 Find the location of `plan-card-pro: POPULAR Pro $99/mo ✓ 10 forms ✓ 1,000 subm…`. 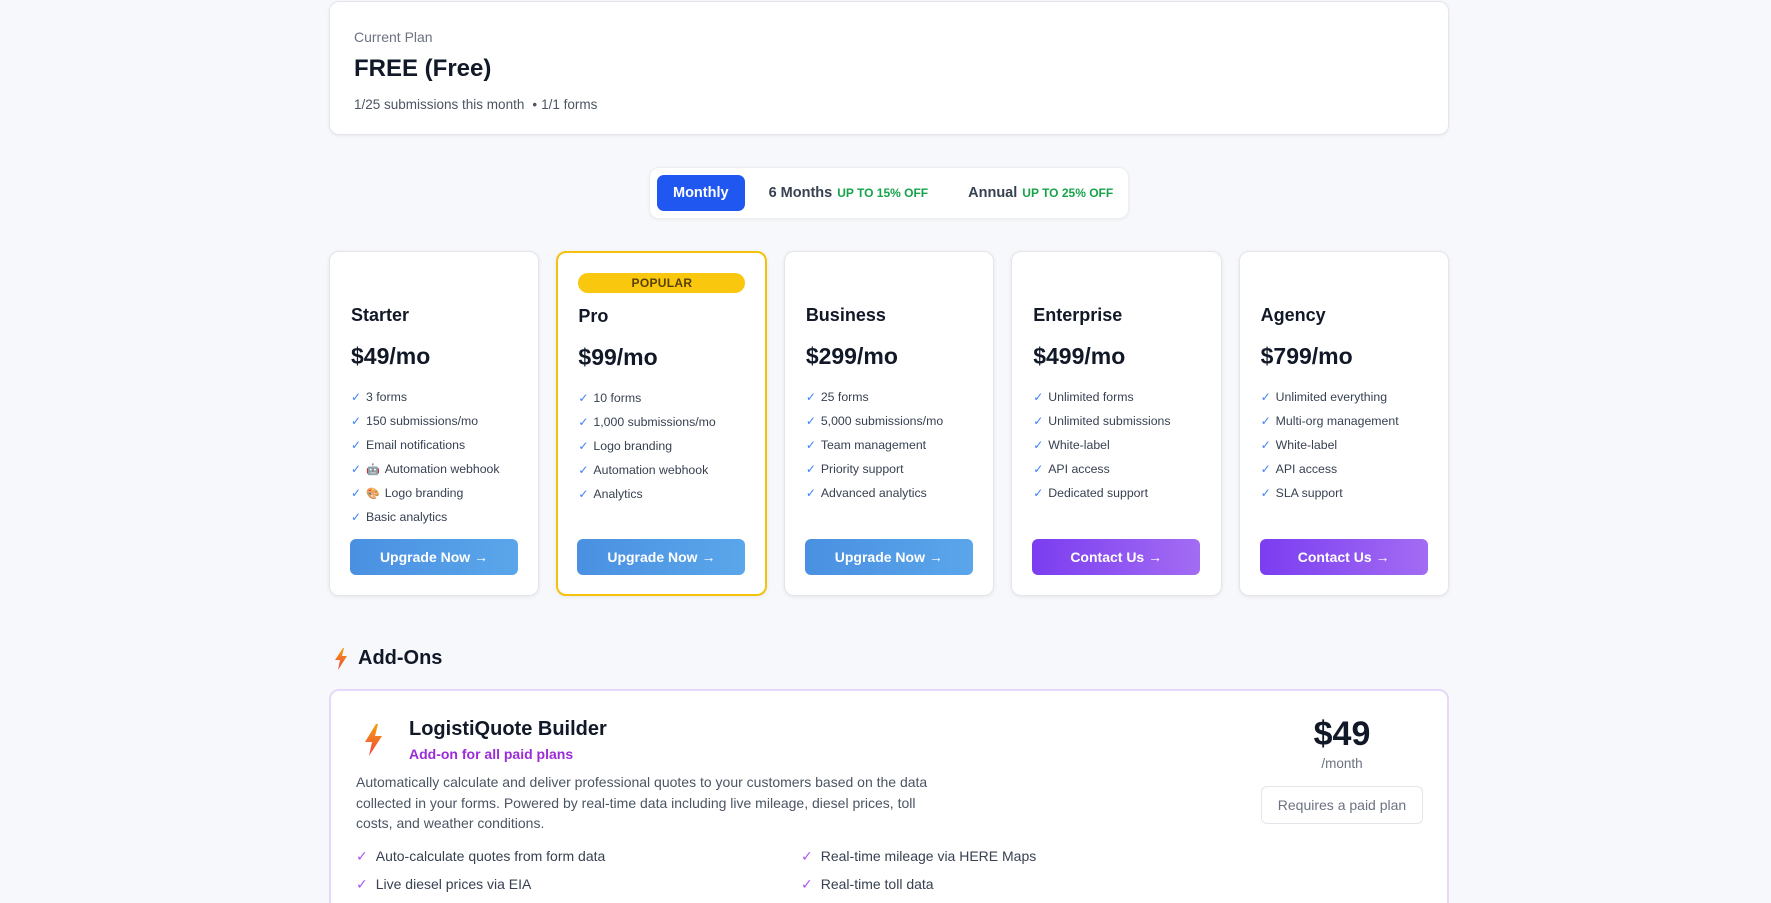

plan-card-pro: POPULAR Pro $99/mo ✓ 10 forms ✓ 1,000 subm… is located at coordinates (661, 423).